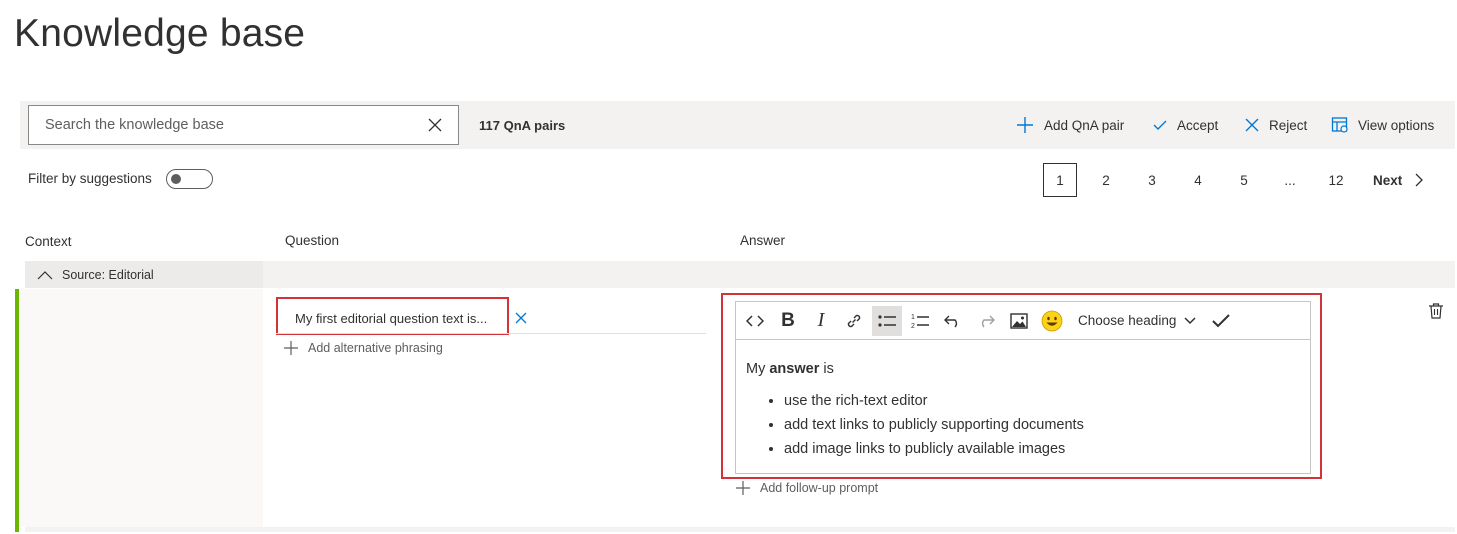 This screenshot has width=1457, height=534. I want to click on answer-bold-word: answer, so click(794, 369).